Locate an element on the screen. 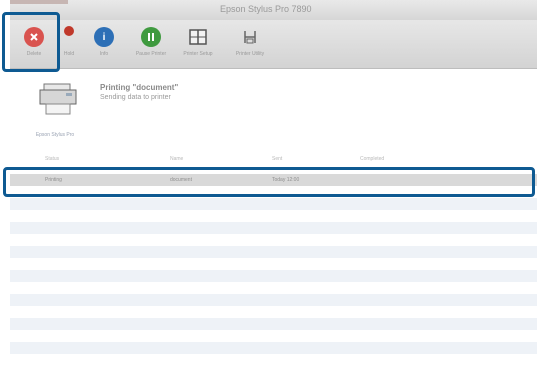  row-sent: Today 12:00 is located at coordinates (286, 180).